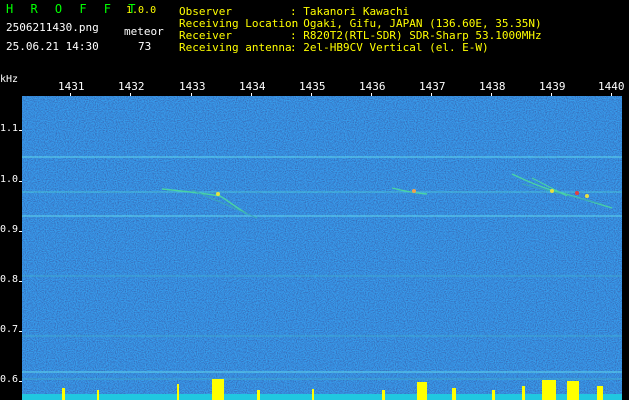 The height and width of the screenshot is (400, 629). What do you see at coordinates (192, 86) in the screenshot?
I see `x-tick-label: 1433` at bounding box center [192, 86].